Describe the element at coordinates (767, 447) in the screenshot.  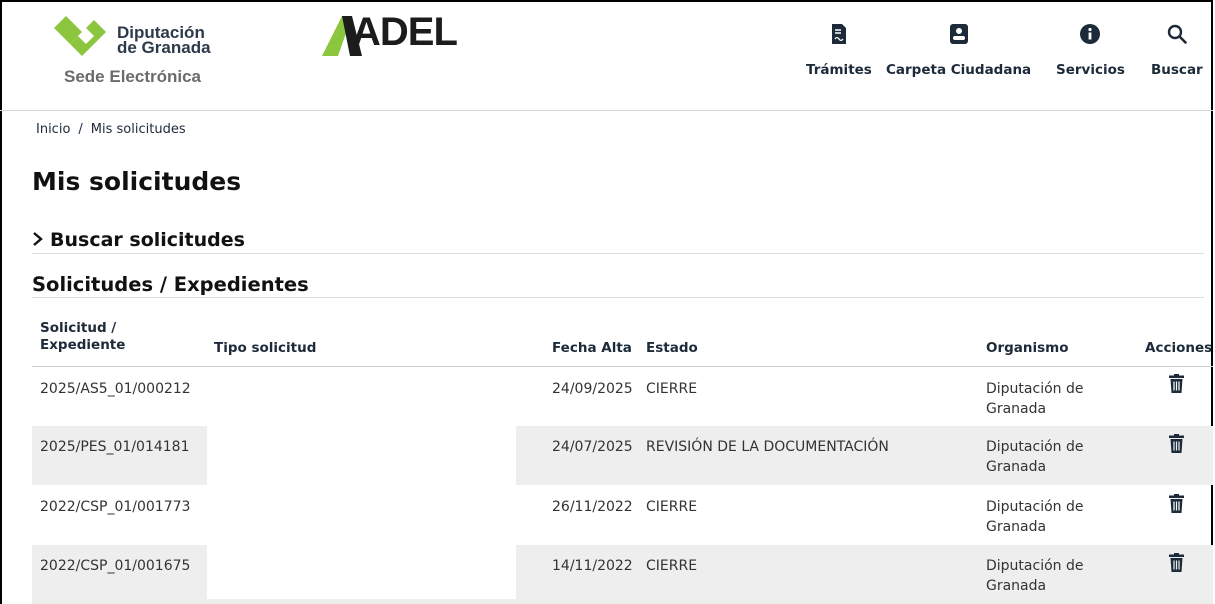
I see `row-estado: REVISIÓN DE LA DOCUMENTACIÓN` at that location.